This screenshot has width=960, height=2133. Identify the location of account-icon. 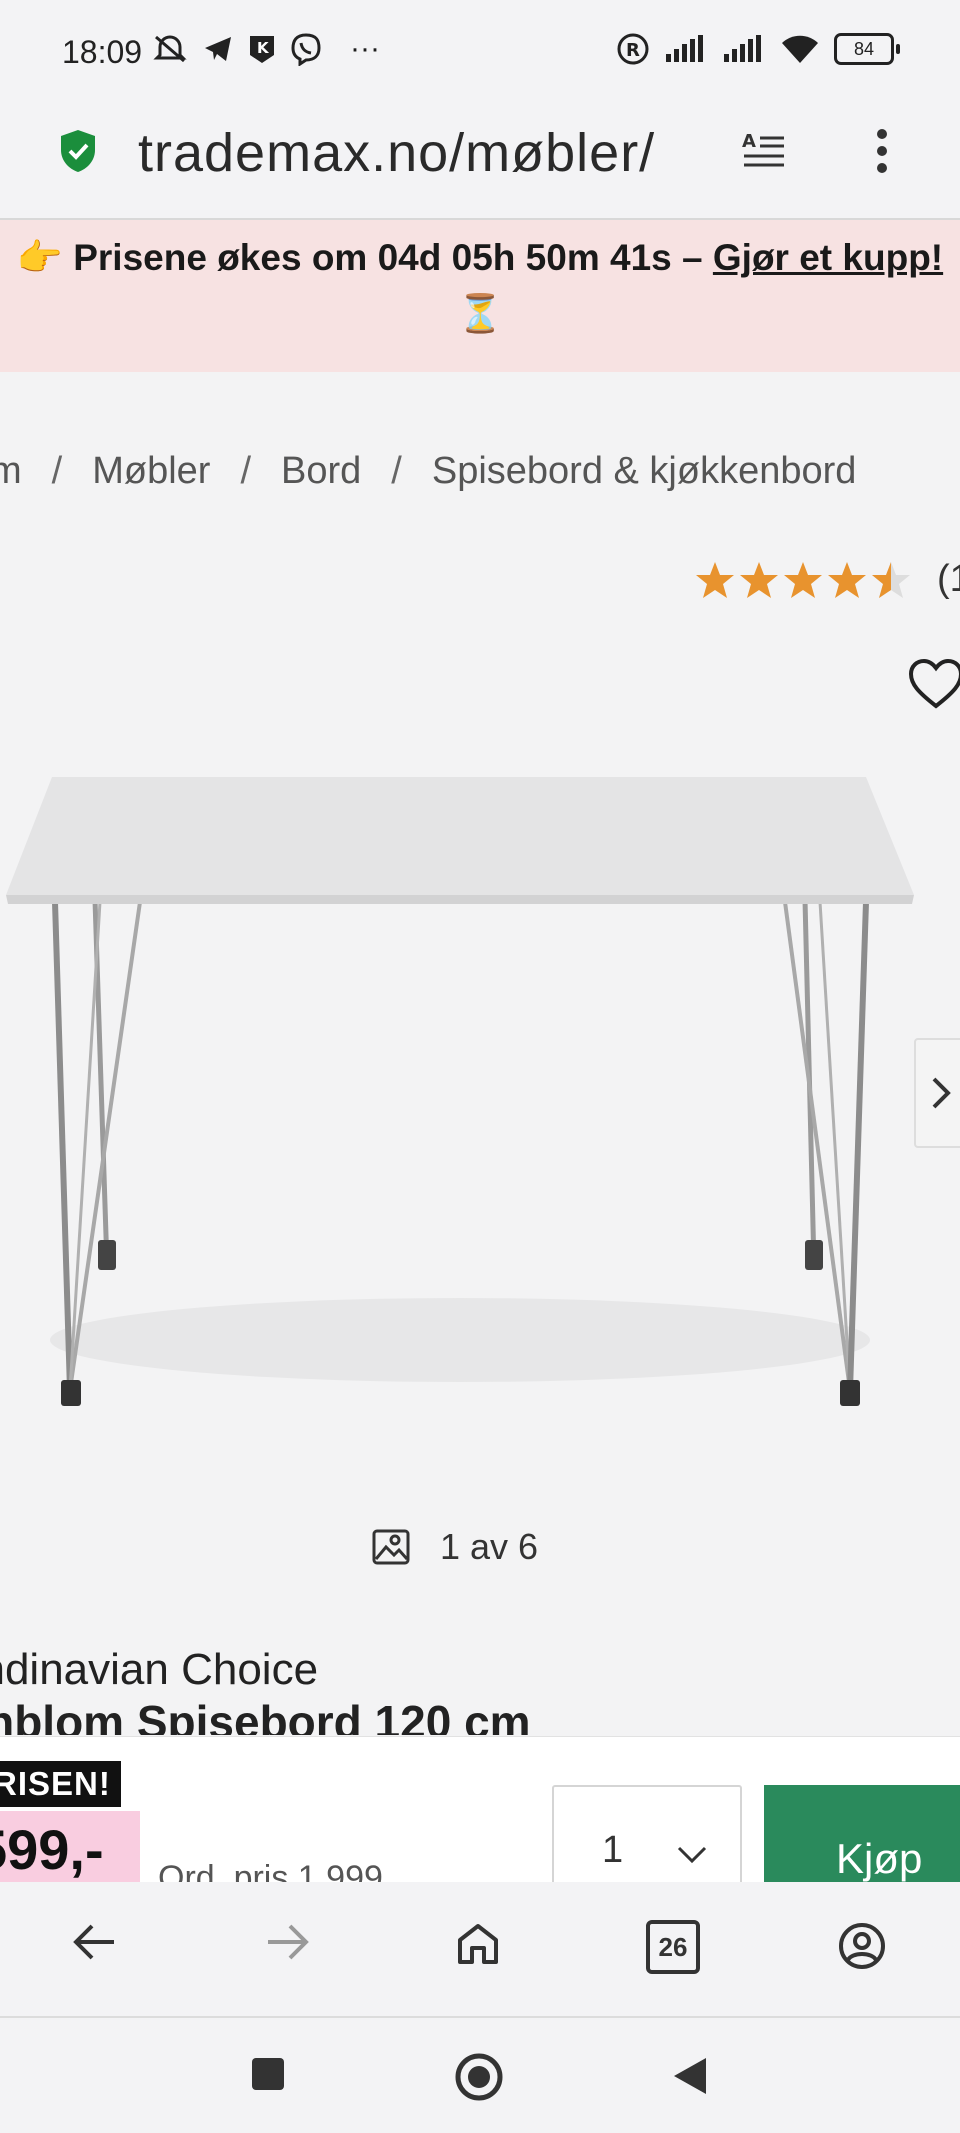
(862, 1946).